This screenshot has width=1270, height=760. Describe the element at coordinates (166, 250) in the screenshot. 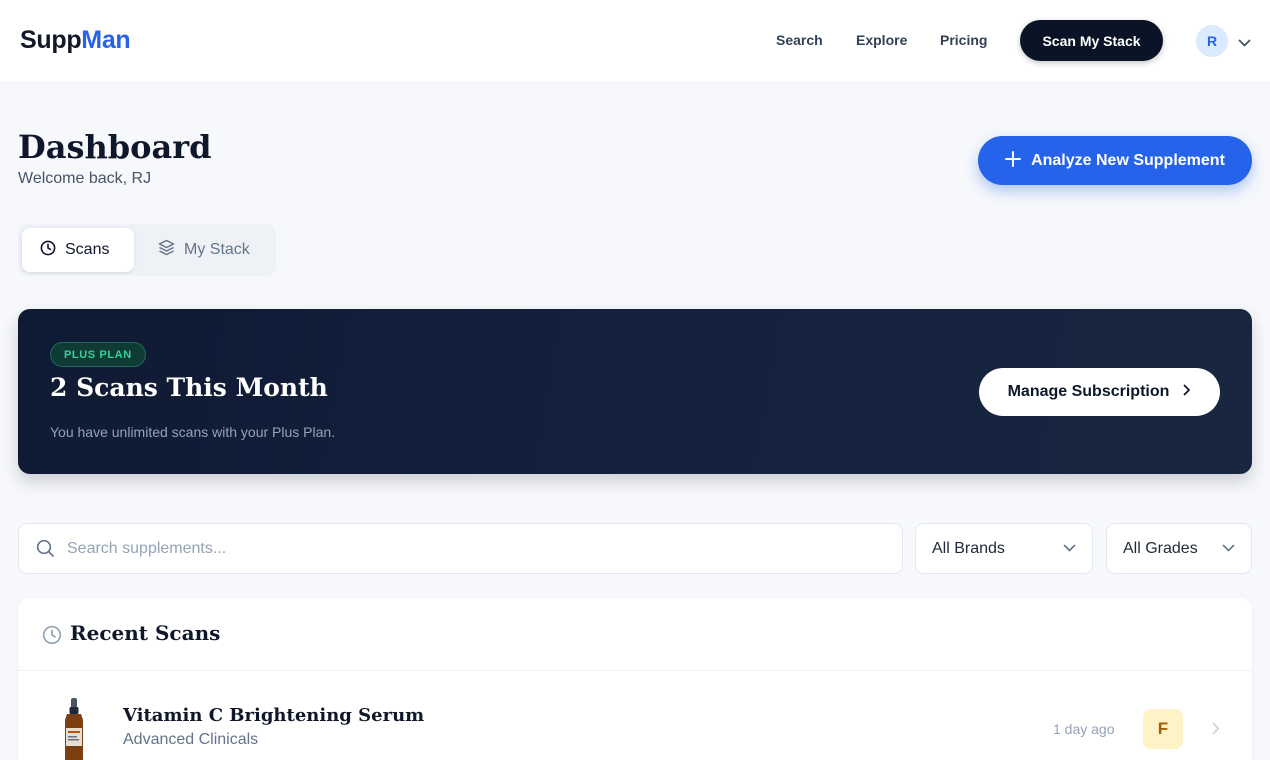

I see `layers-icon` at that location.